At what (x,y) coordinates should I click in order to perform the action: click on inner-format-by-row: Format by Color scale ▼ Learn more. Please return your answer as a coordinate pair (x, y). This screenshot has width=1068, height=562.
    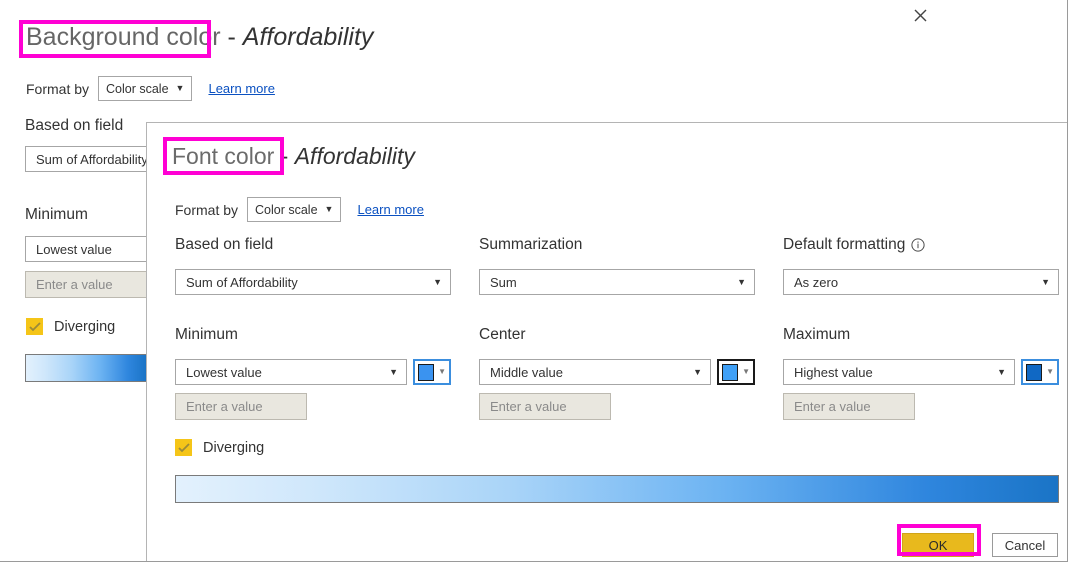
    Looking at the image, I should click on (299, 209).